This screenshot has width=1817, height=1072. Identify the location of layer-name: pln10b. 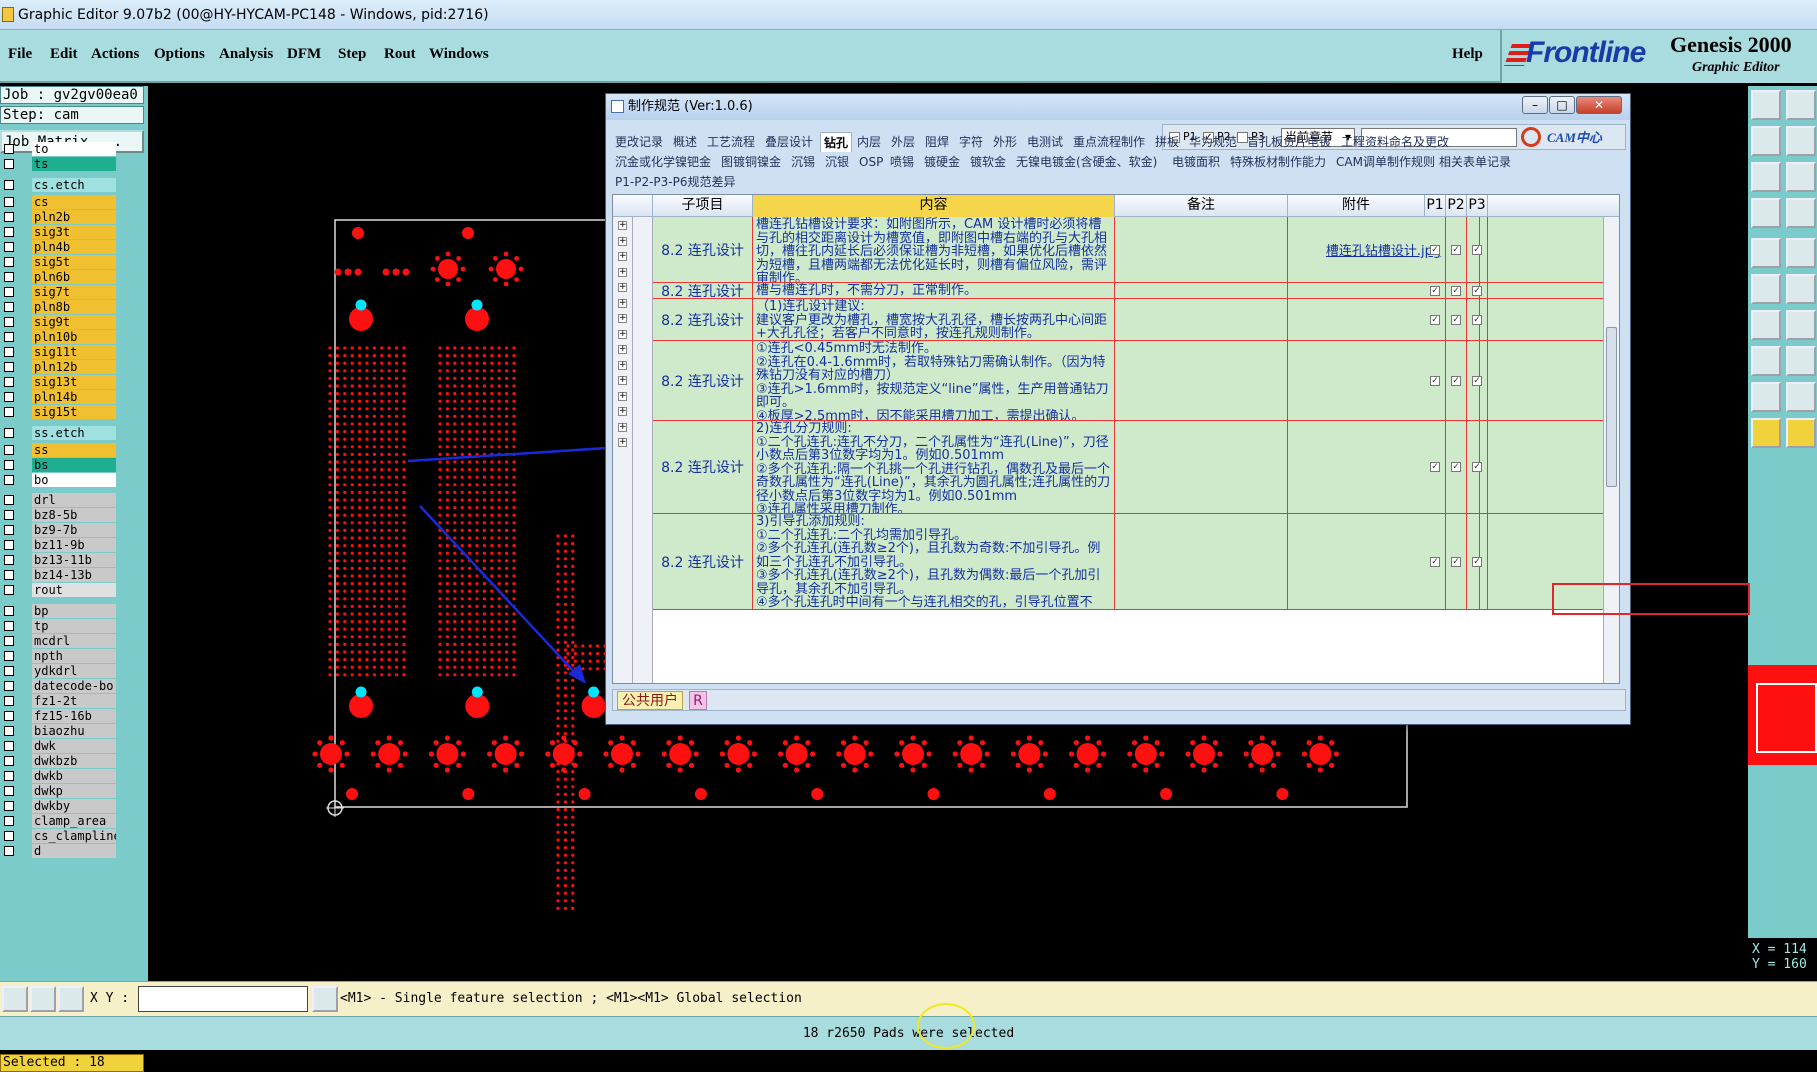
(74, 337).